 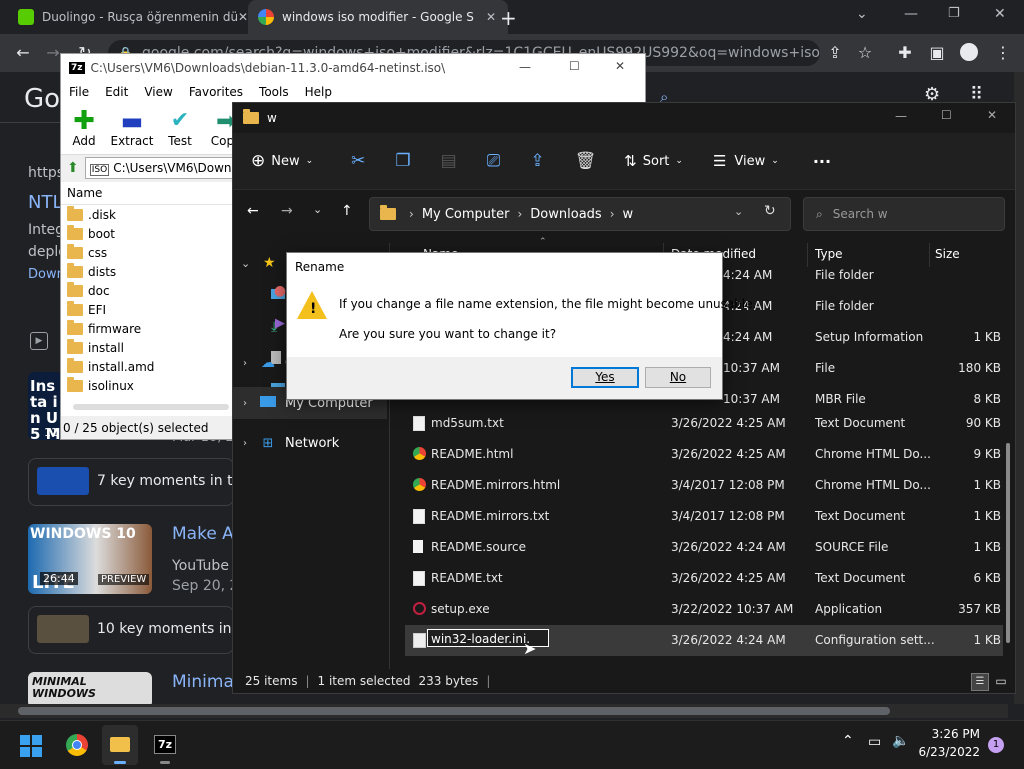 I want to click on address-breadcrumb: › My Computer › Downloads › w ⌄ ↻, so click(x=580, y=214).